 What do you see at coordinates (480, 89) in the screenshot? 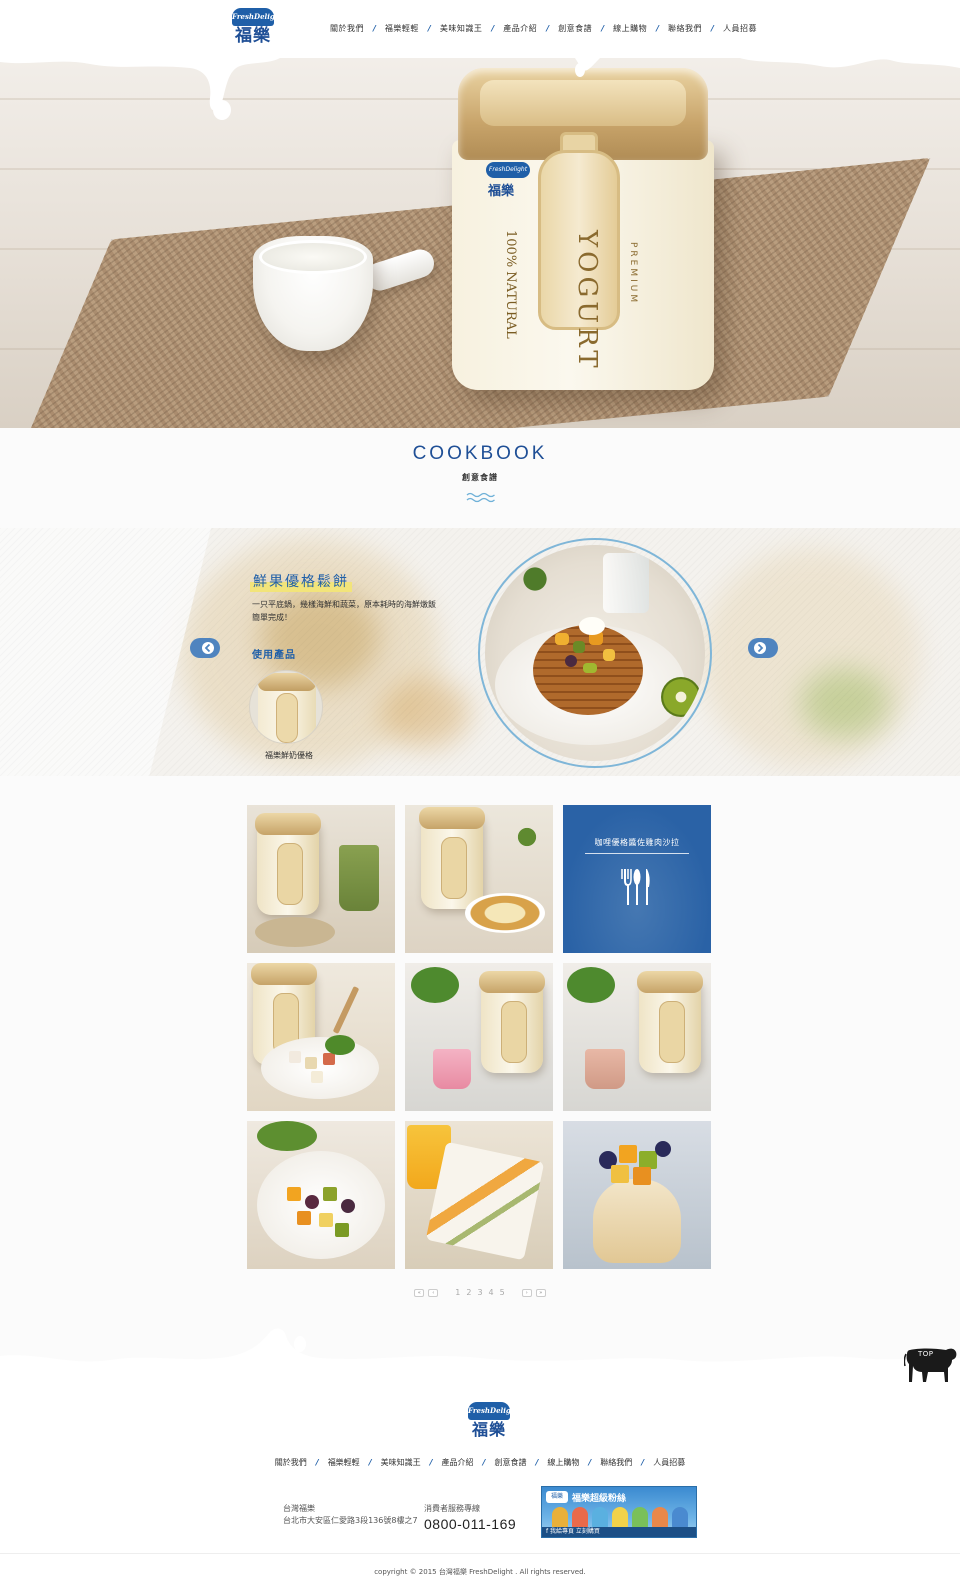
I see `milk-drip-decoration` at bounding box center [480, 89].